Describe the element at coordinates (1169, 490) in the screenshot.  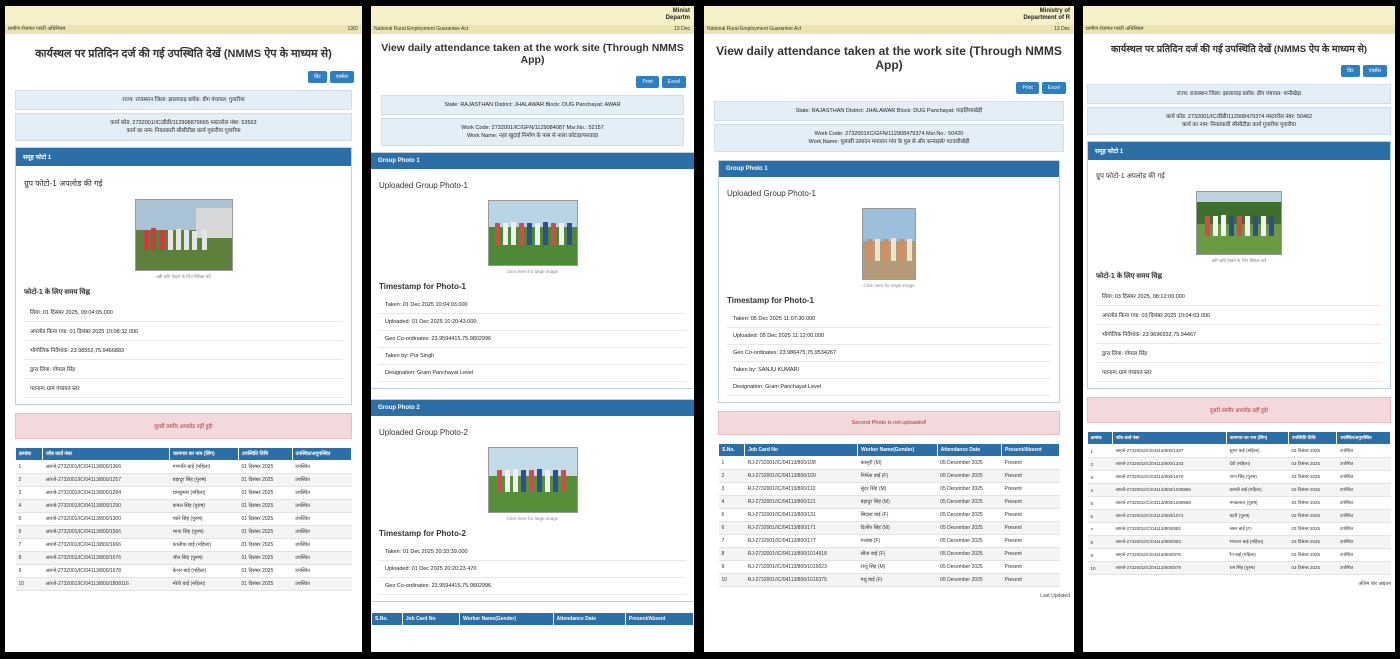
I see `table-cell: आरजे-2732001/IC/04113/800/1039966` at that location.